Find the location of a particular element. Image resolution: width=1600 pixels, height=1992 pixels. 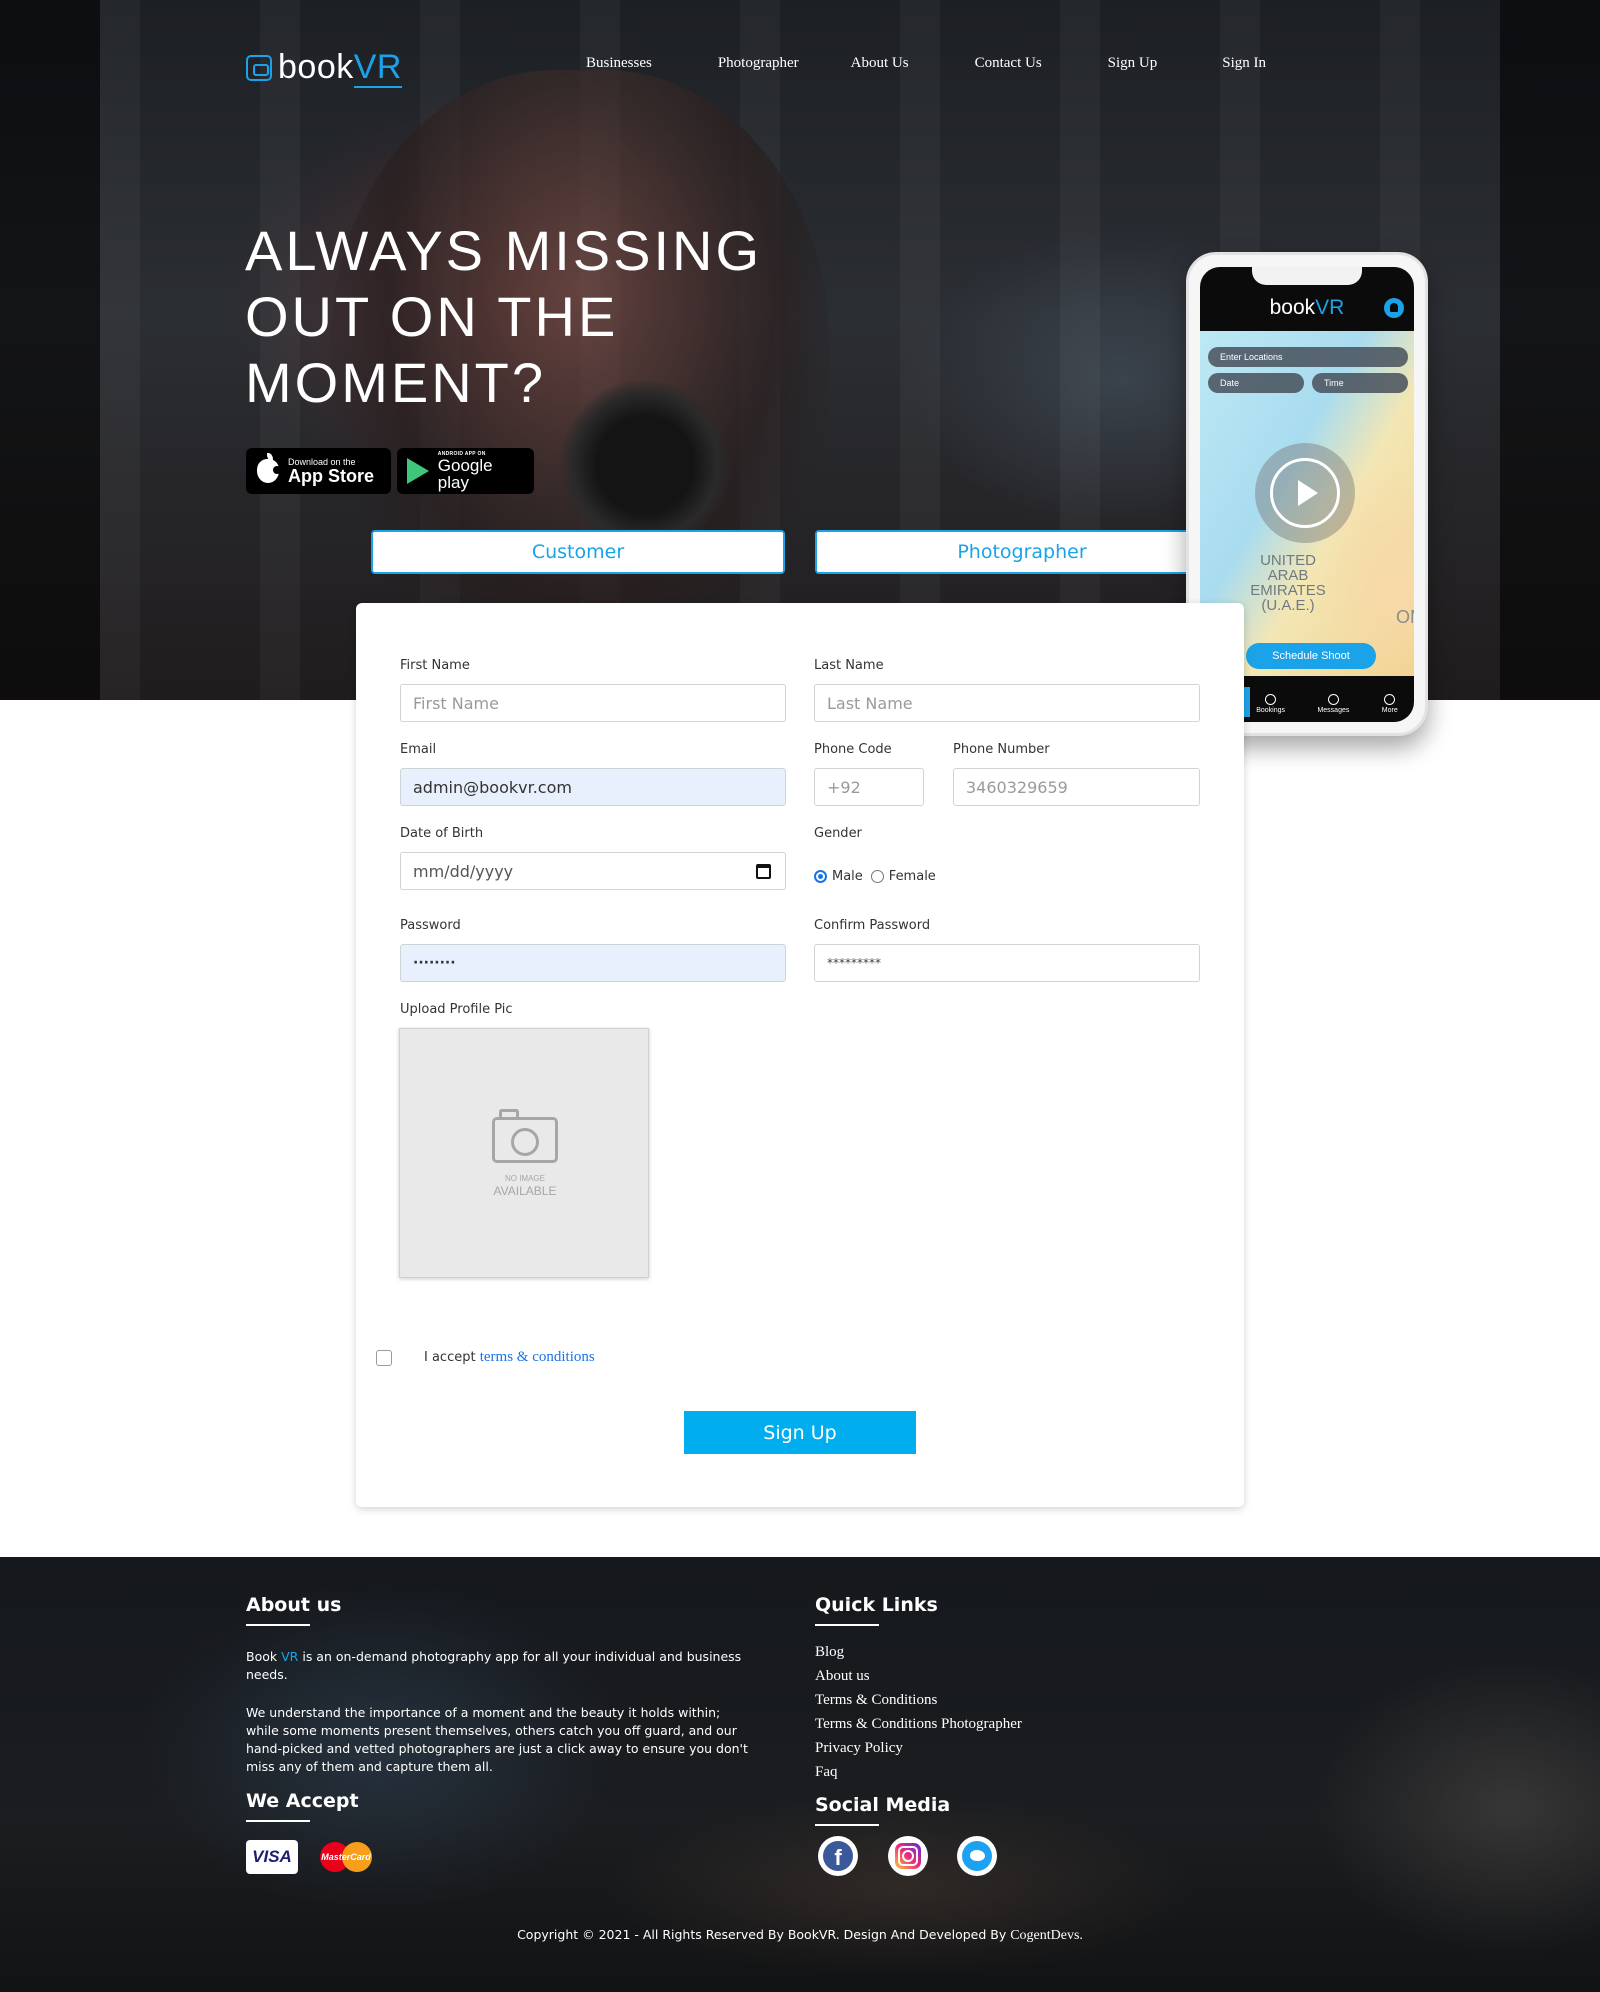

facebook-icon: f is located at coordinates (838, 1856).